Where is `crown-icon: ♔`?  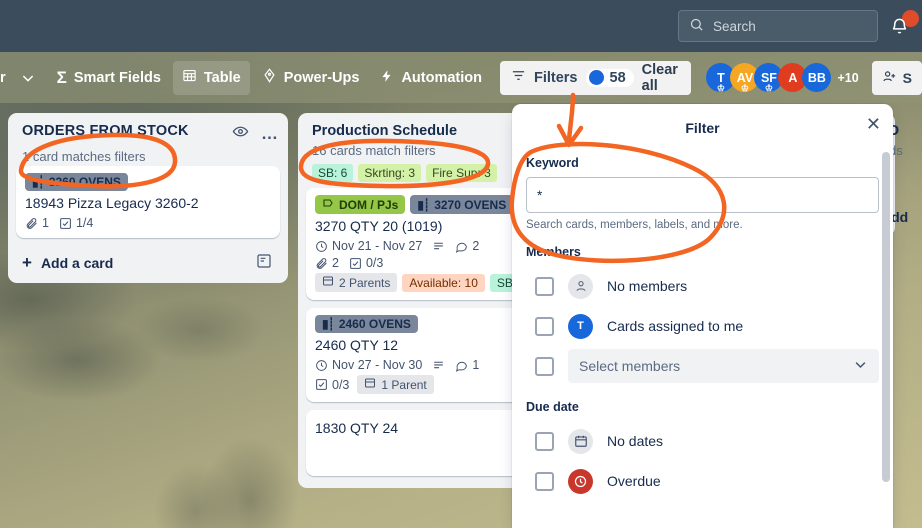 crown-icon: ♔ is located at coordinates (768, 88).